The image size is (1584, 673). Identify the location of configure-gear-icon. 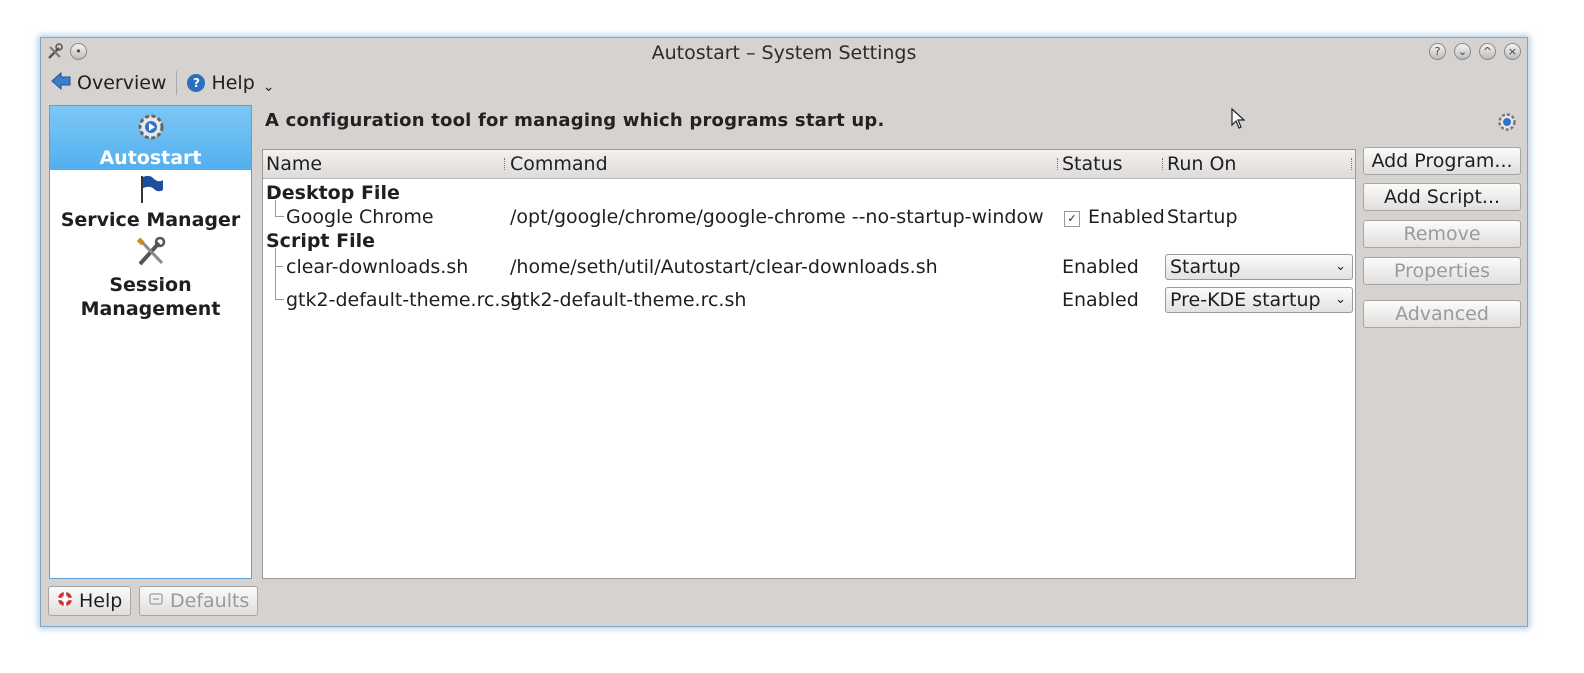
(1507, 124).